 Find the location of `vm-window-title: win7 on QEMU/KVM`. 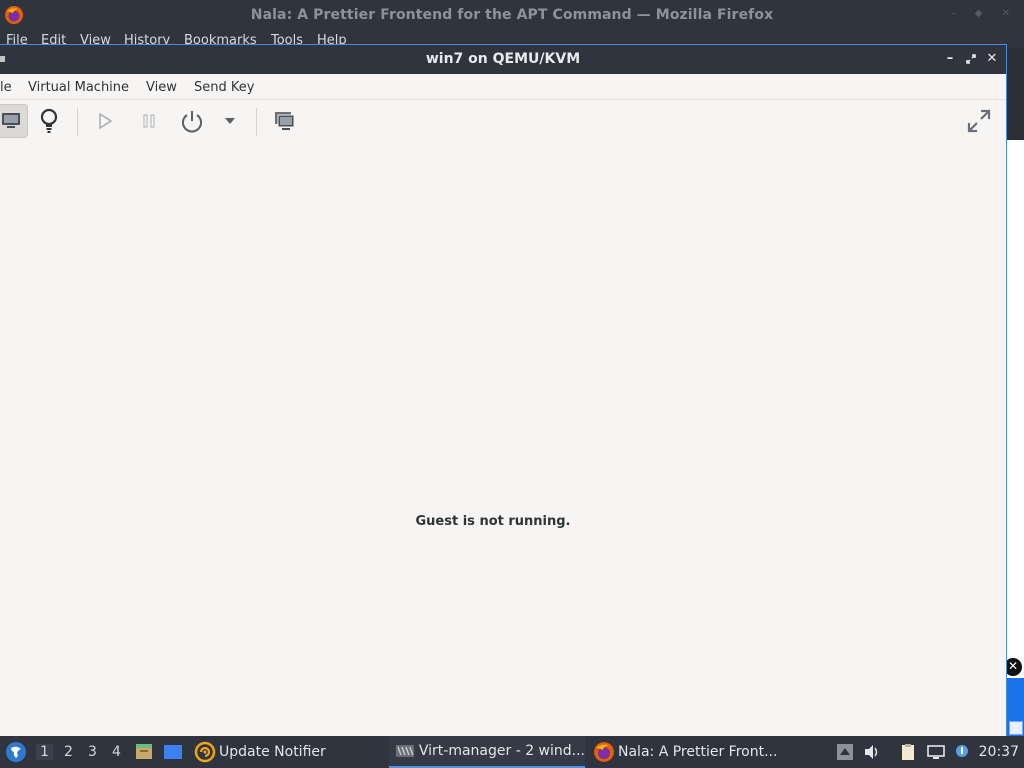

vm-window-title: win7 on QEMU/KVM is located at coordinates (503, 59).